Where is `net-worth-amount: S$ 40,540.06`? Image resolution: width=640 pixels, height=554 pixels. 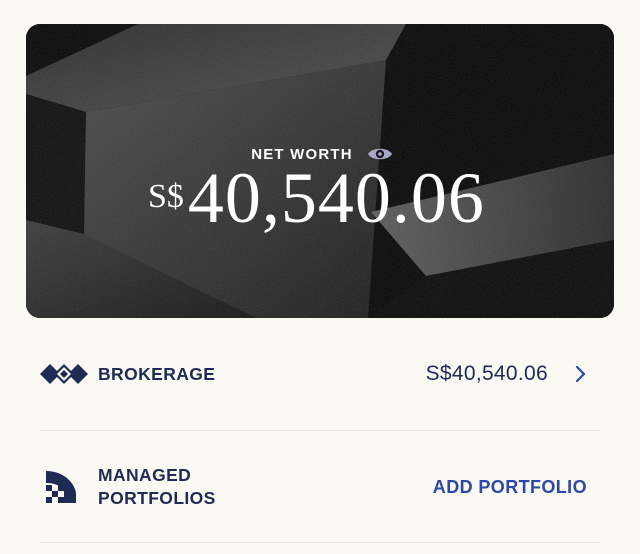
net-worth-amount: S$ 40,540.06 is located at coordinates (316, 198).